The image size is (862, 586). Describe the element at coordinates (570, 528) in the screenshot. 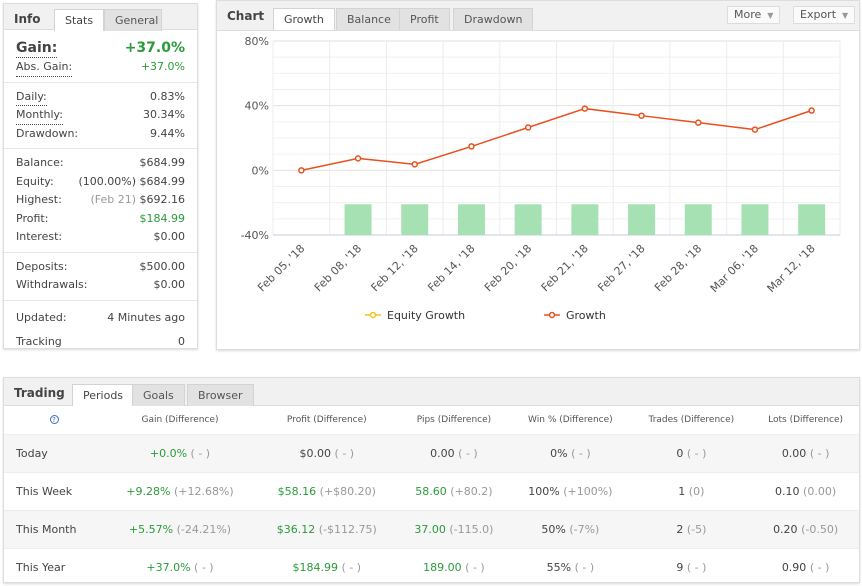

I see `table-cell: 50% (-7%)` at that location.